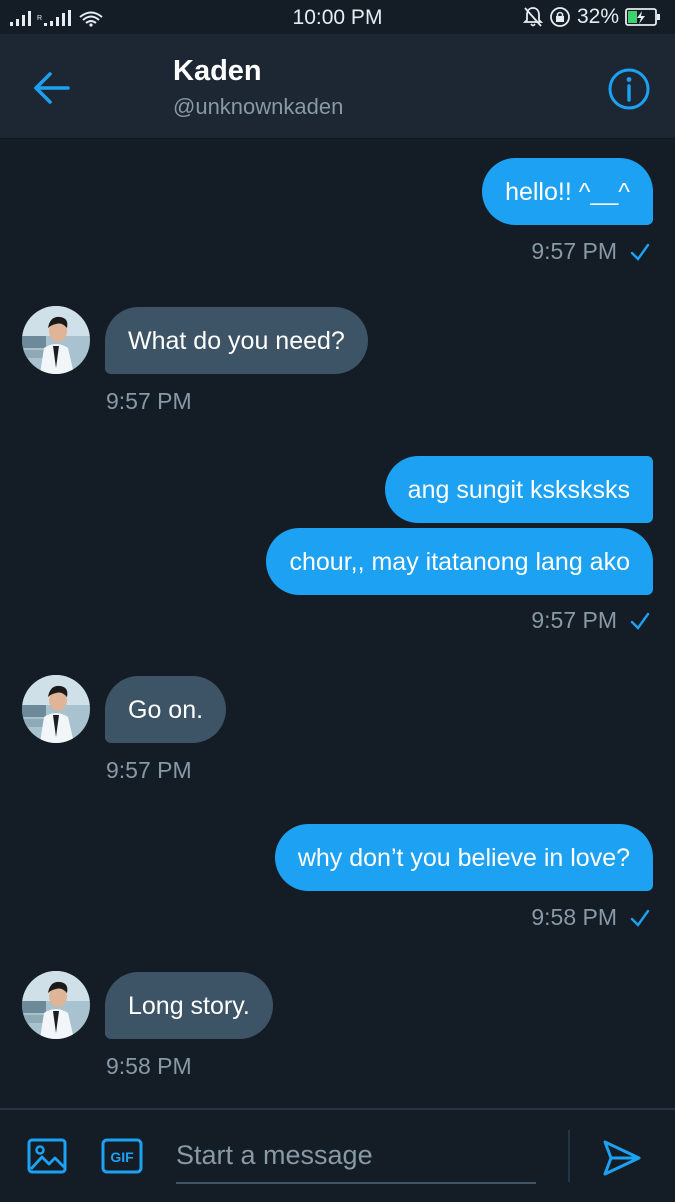  Describe the element at coordinates (337, 86) in the screenshot. I see `conversation-header: Kaden @unknownkaden` at that location.